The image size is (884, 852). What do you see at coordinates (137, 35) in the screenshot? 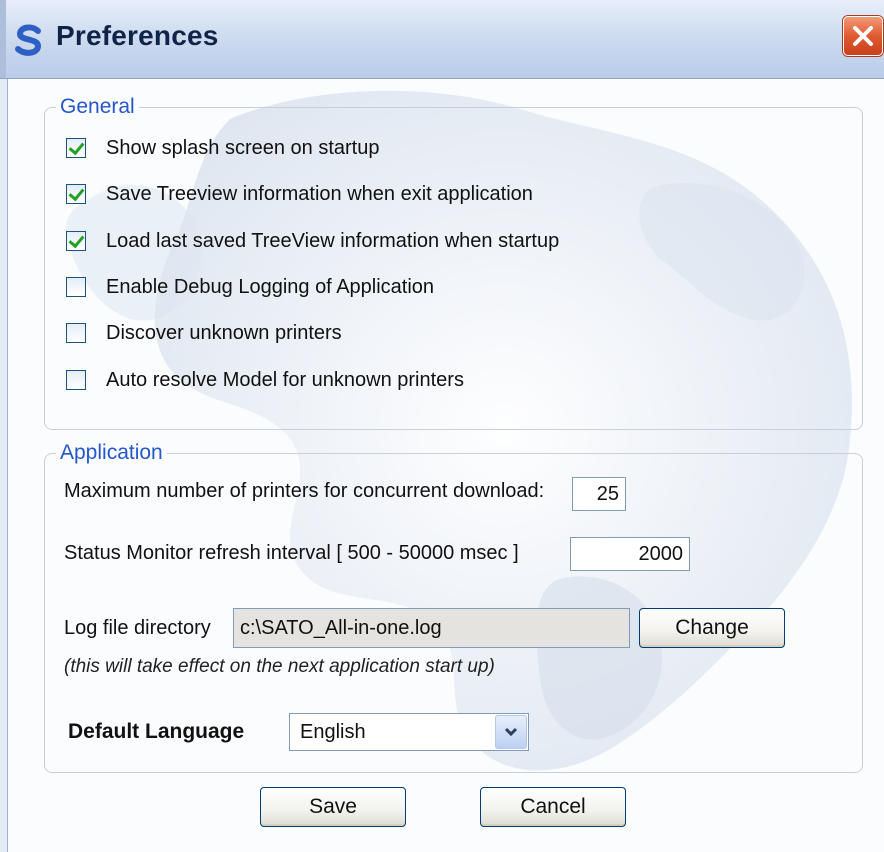
I see `window-title: Preferences` at bounding box center [137, 35].